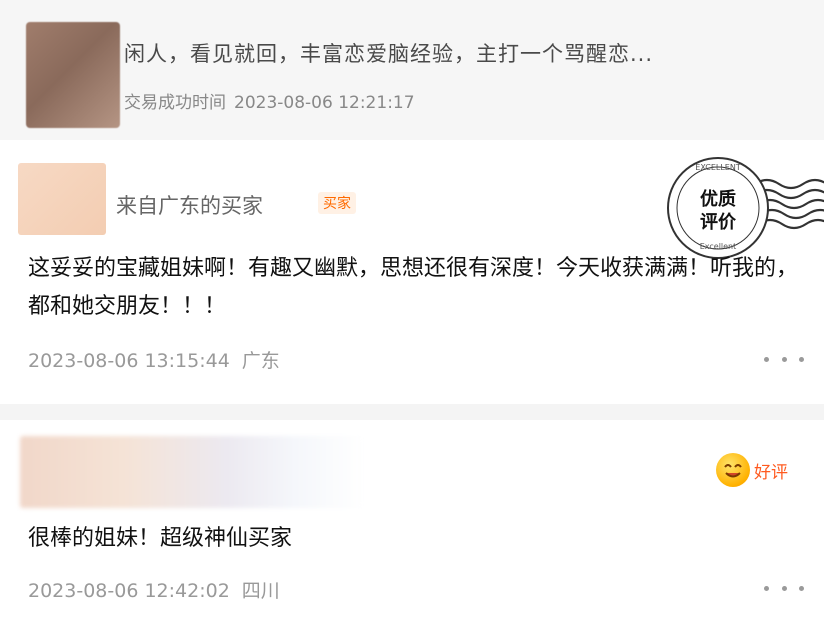 The width and height of the screenshot is (824, 640). I want to click on reviewer-avatar, so click(62, 199).